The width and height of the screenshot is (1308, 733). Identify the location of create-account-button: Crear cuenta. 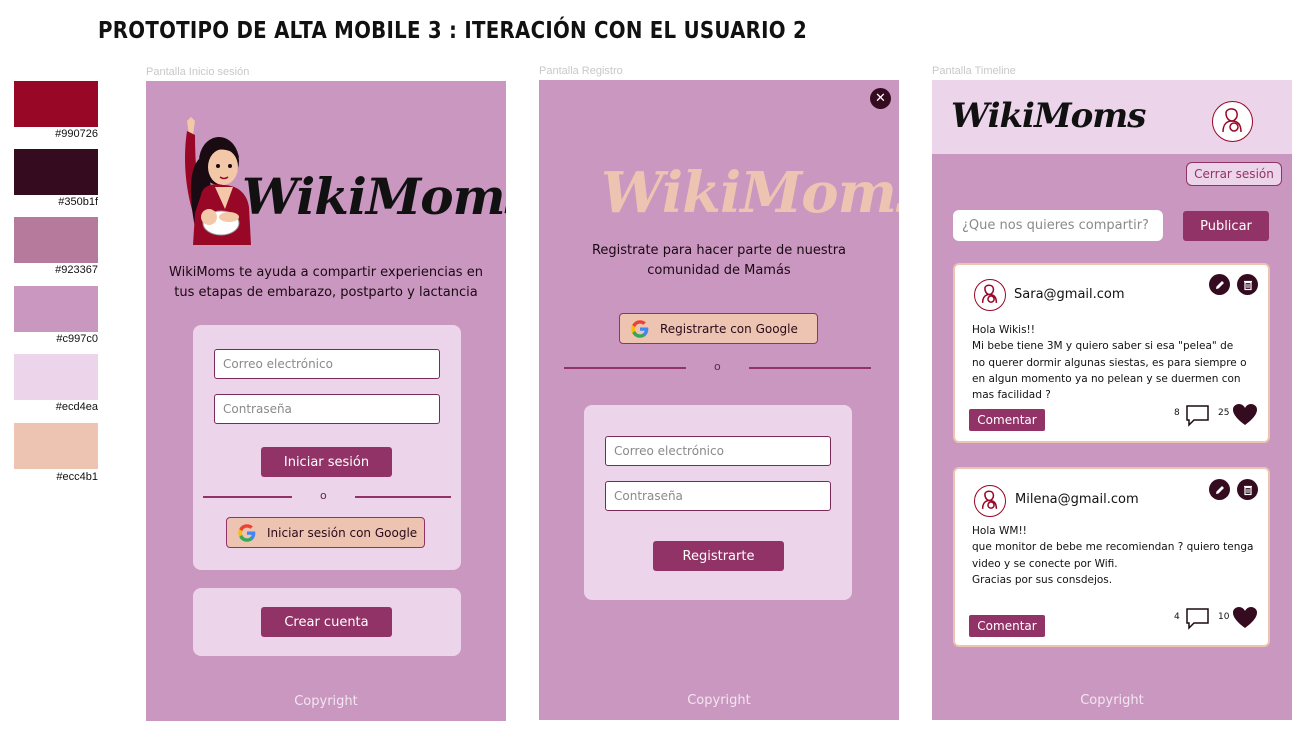
(326, 622).